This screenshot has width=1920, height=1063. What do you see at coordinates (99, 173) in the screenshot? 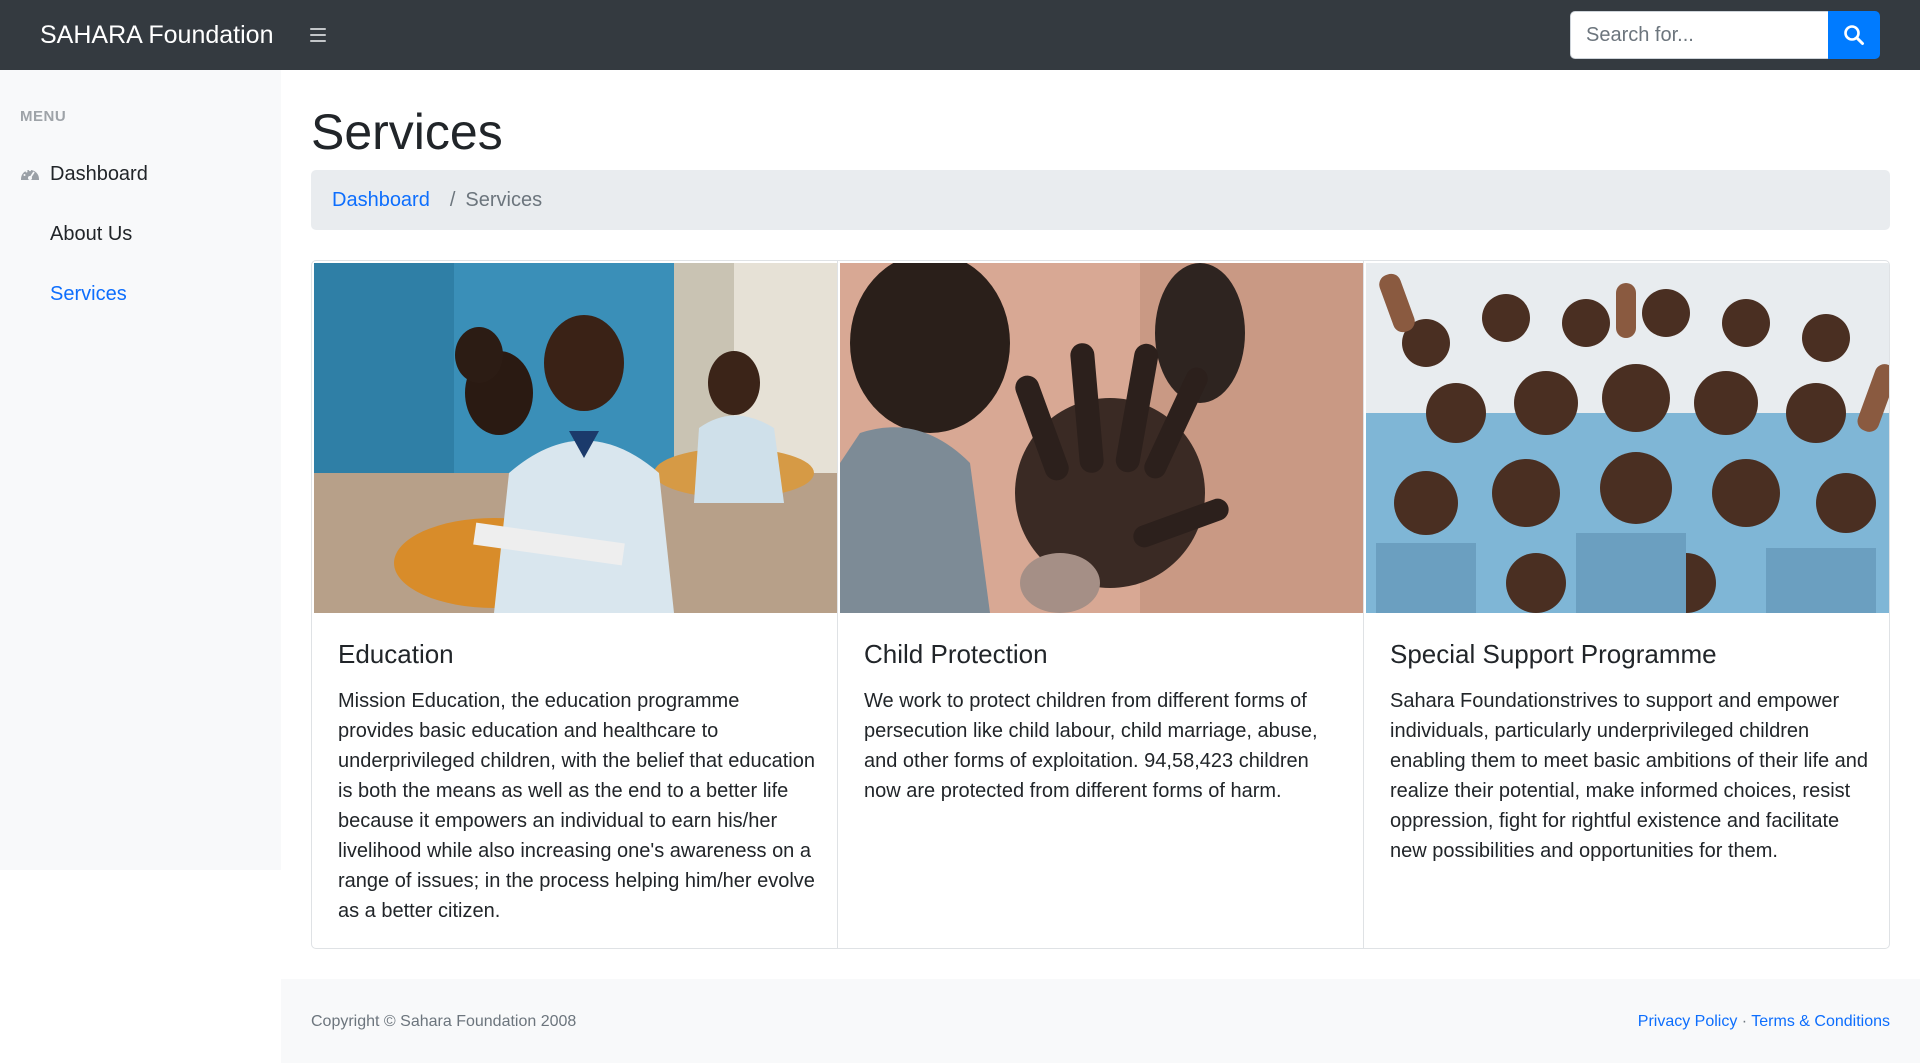
I see `sidebar-item-label: Dashboard` at bounding box center [99, 173].